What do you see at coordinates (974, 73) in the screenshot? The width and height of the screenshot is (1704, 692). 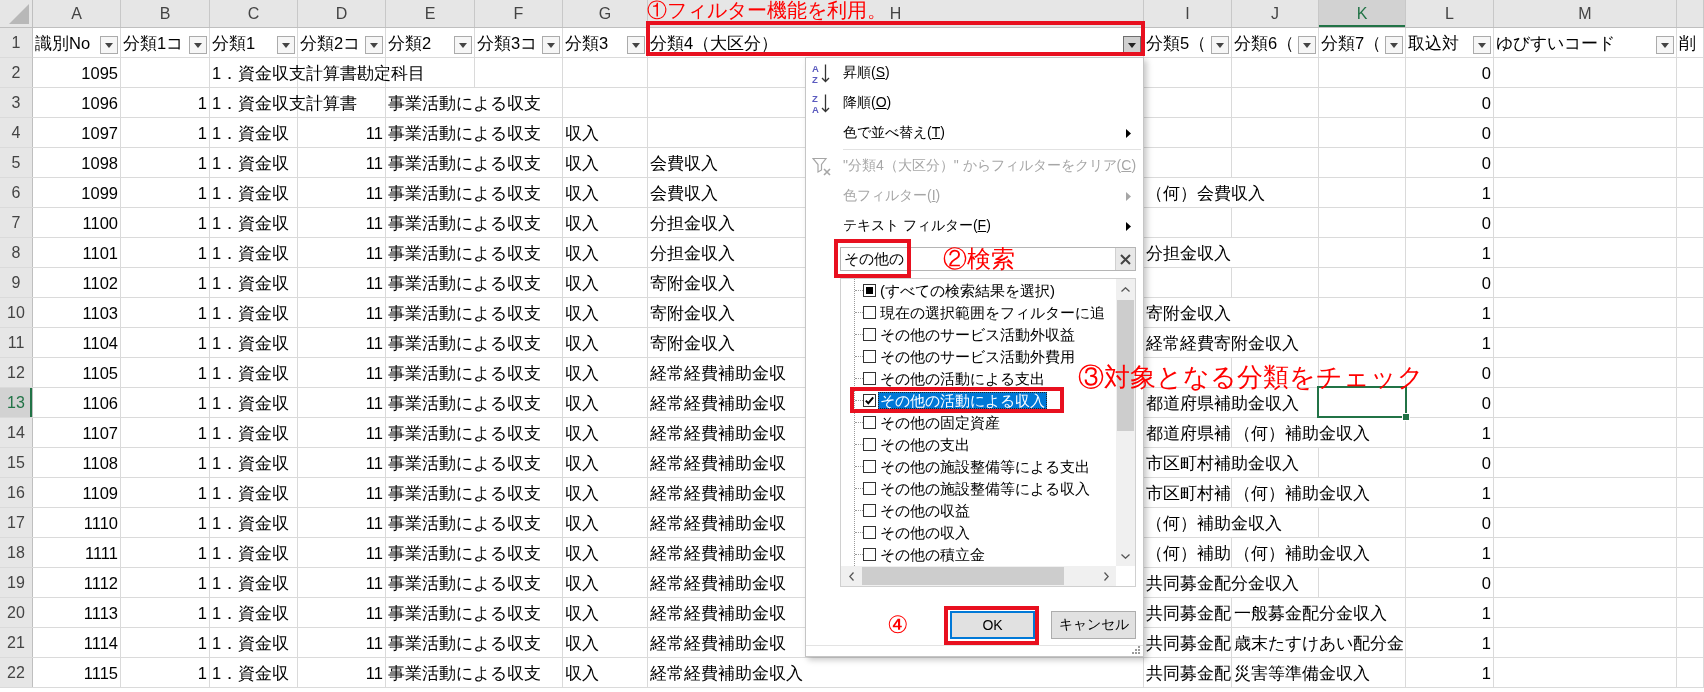 I see `menu-item: A Z 昇順(S)` at bounding box center [974, 73].